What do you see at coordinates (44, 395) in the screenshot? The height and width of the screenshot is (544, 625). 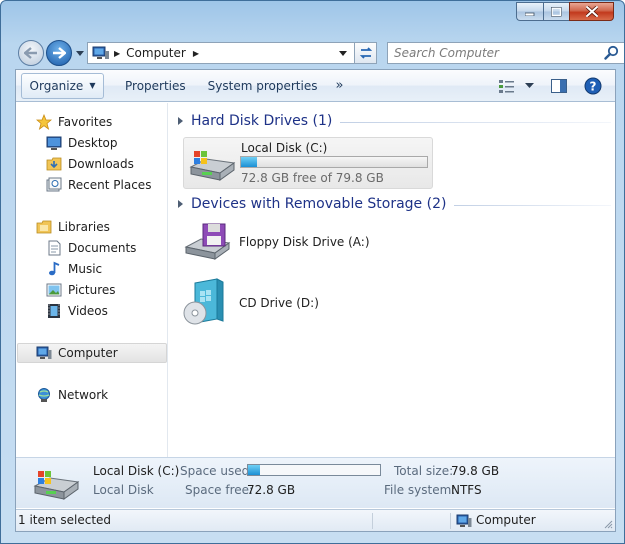 I see `network-icon` at bounding box center [44, 395].